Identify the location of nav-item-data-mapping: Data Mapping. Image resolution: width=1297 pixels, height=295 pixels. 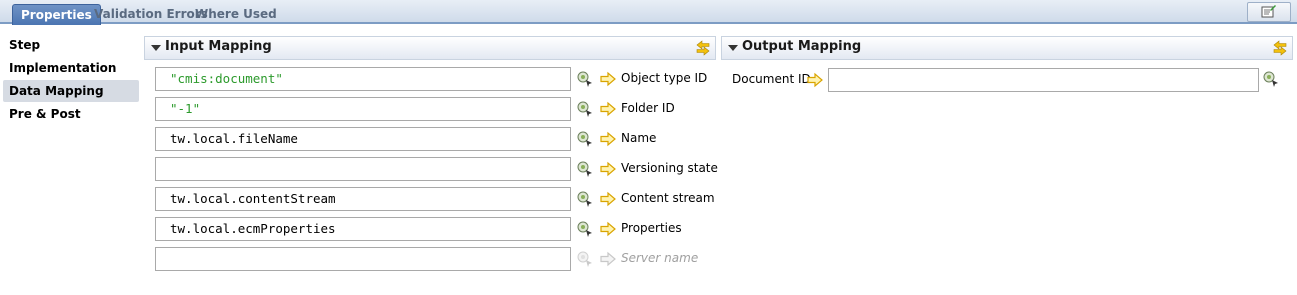
(71, 91).